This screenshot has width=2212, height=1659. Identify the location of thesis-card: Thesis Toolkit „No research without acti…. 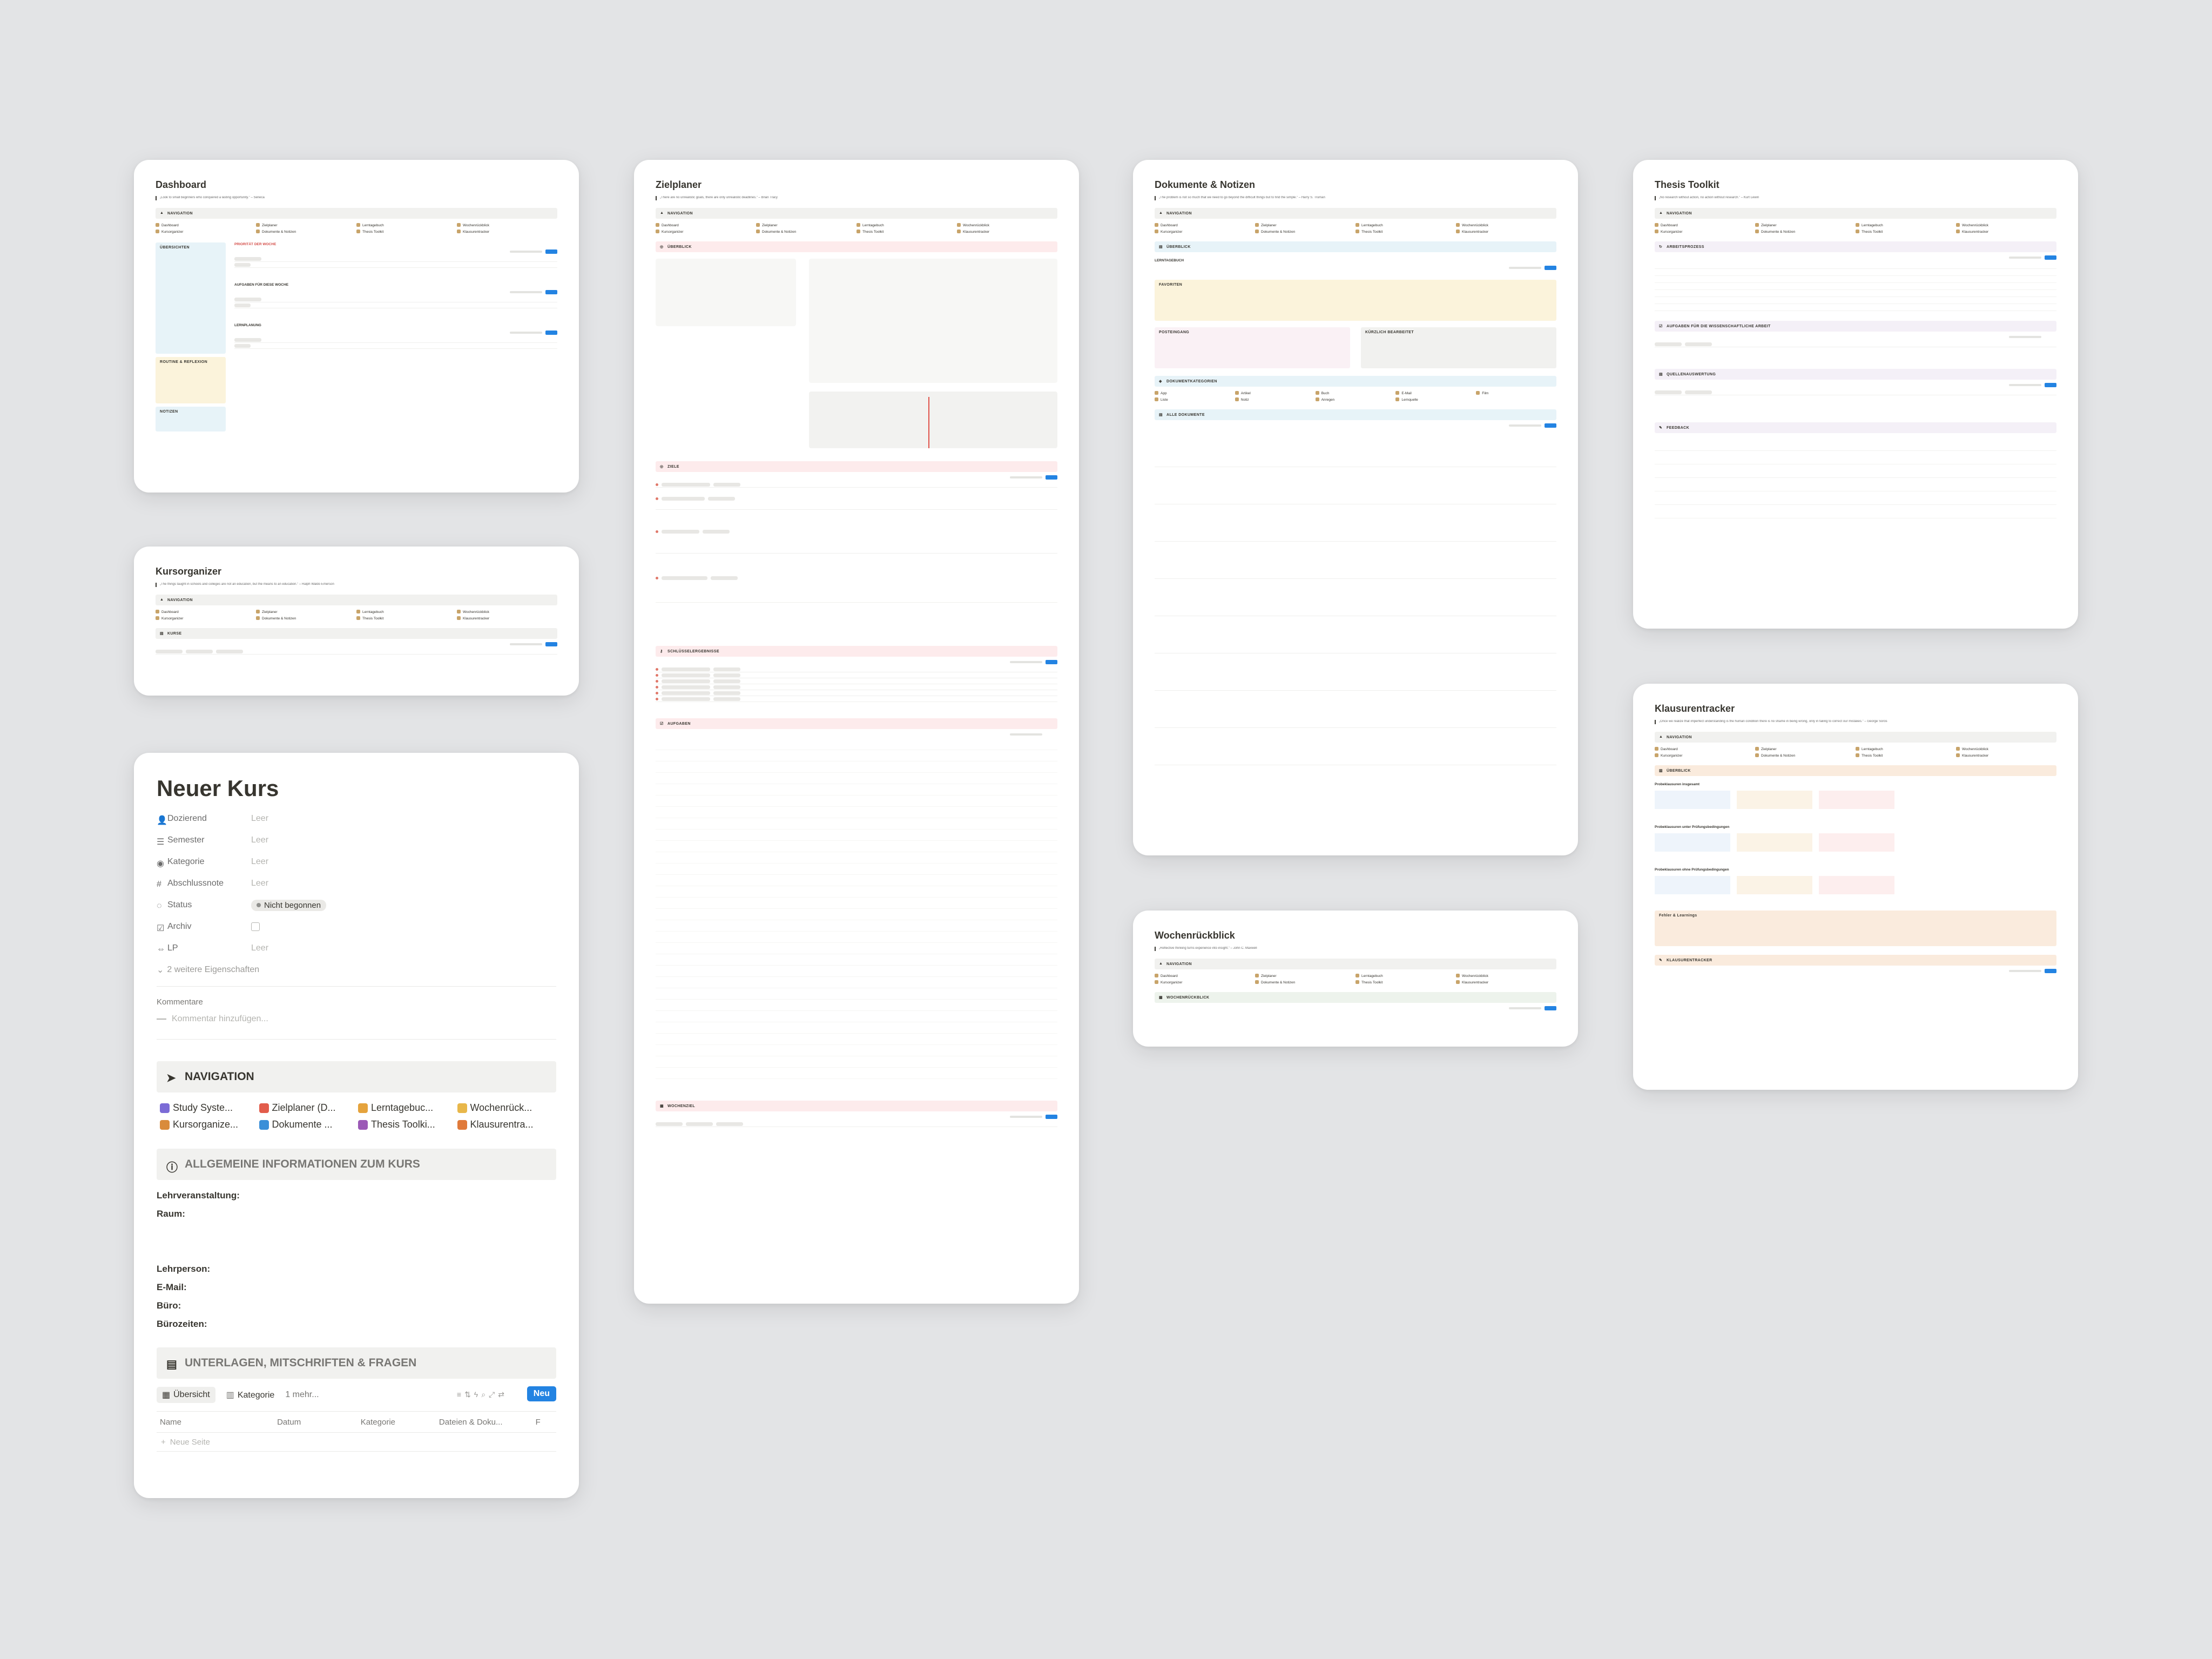
(1855, 394).